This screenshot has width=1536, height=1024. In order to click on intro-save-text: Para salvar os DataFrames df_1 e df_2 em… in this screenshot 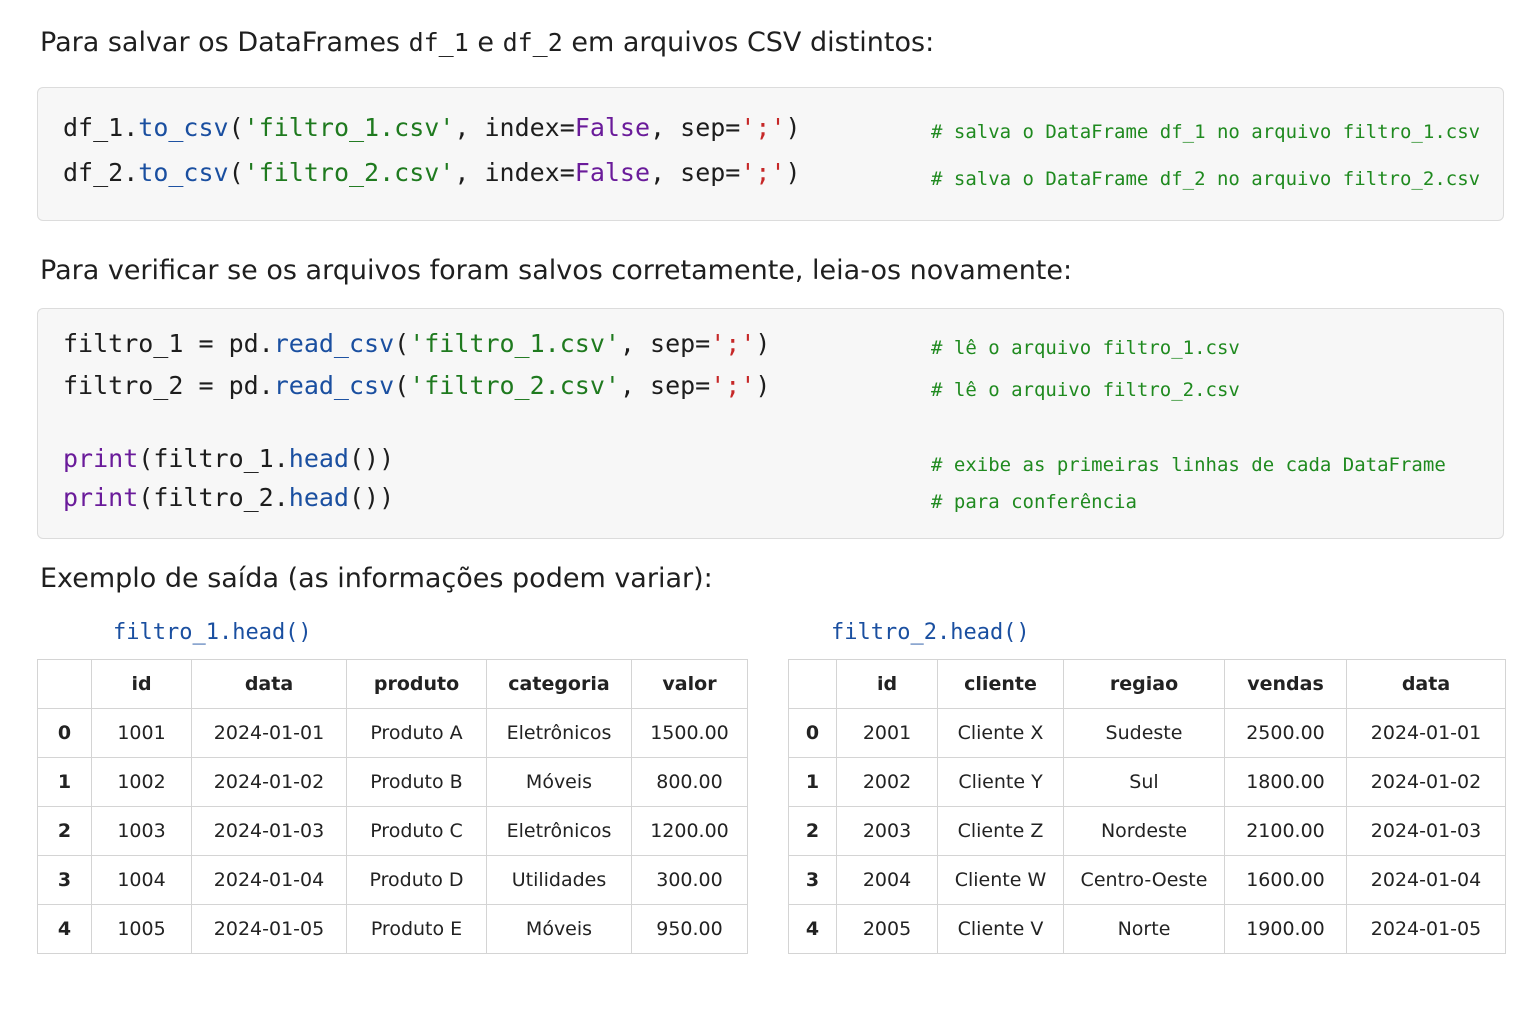, I will do `click(487, 42)`.